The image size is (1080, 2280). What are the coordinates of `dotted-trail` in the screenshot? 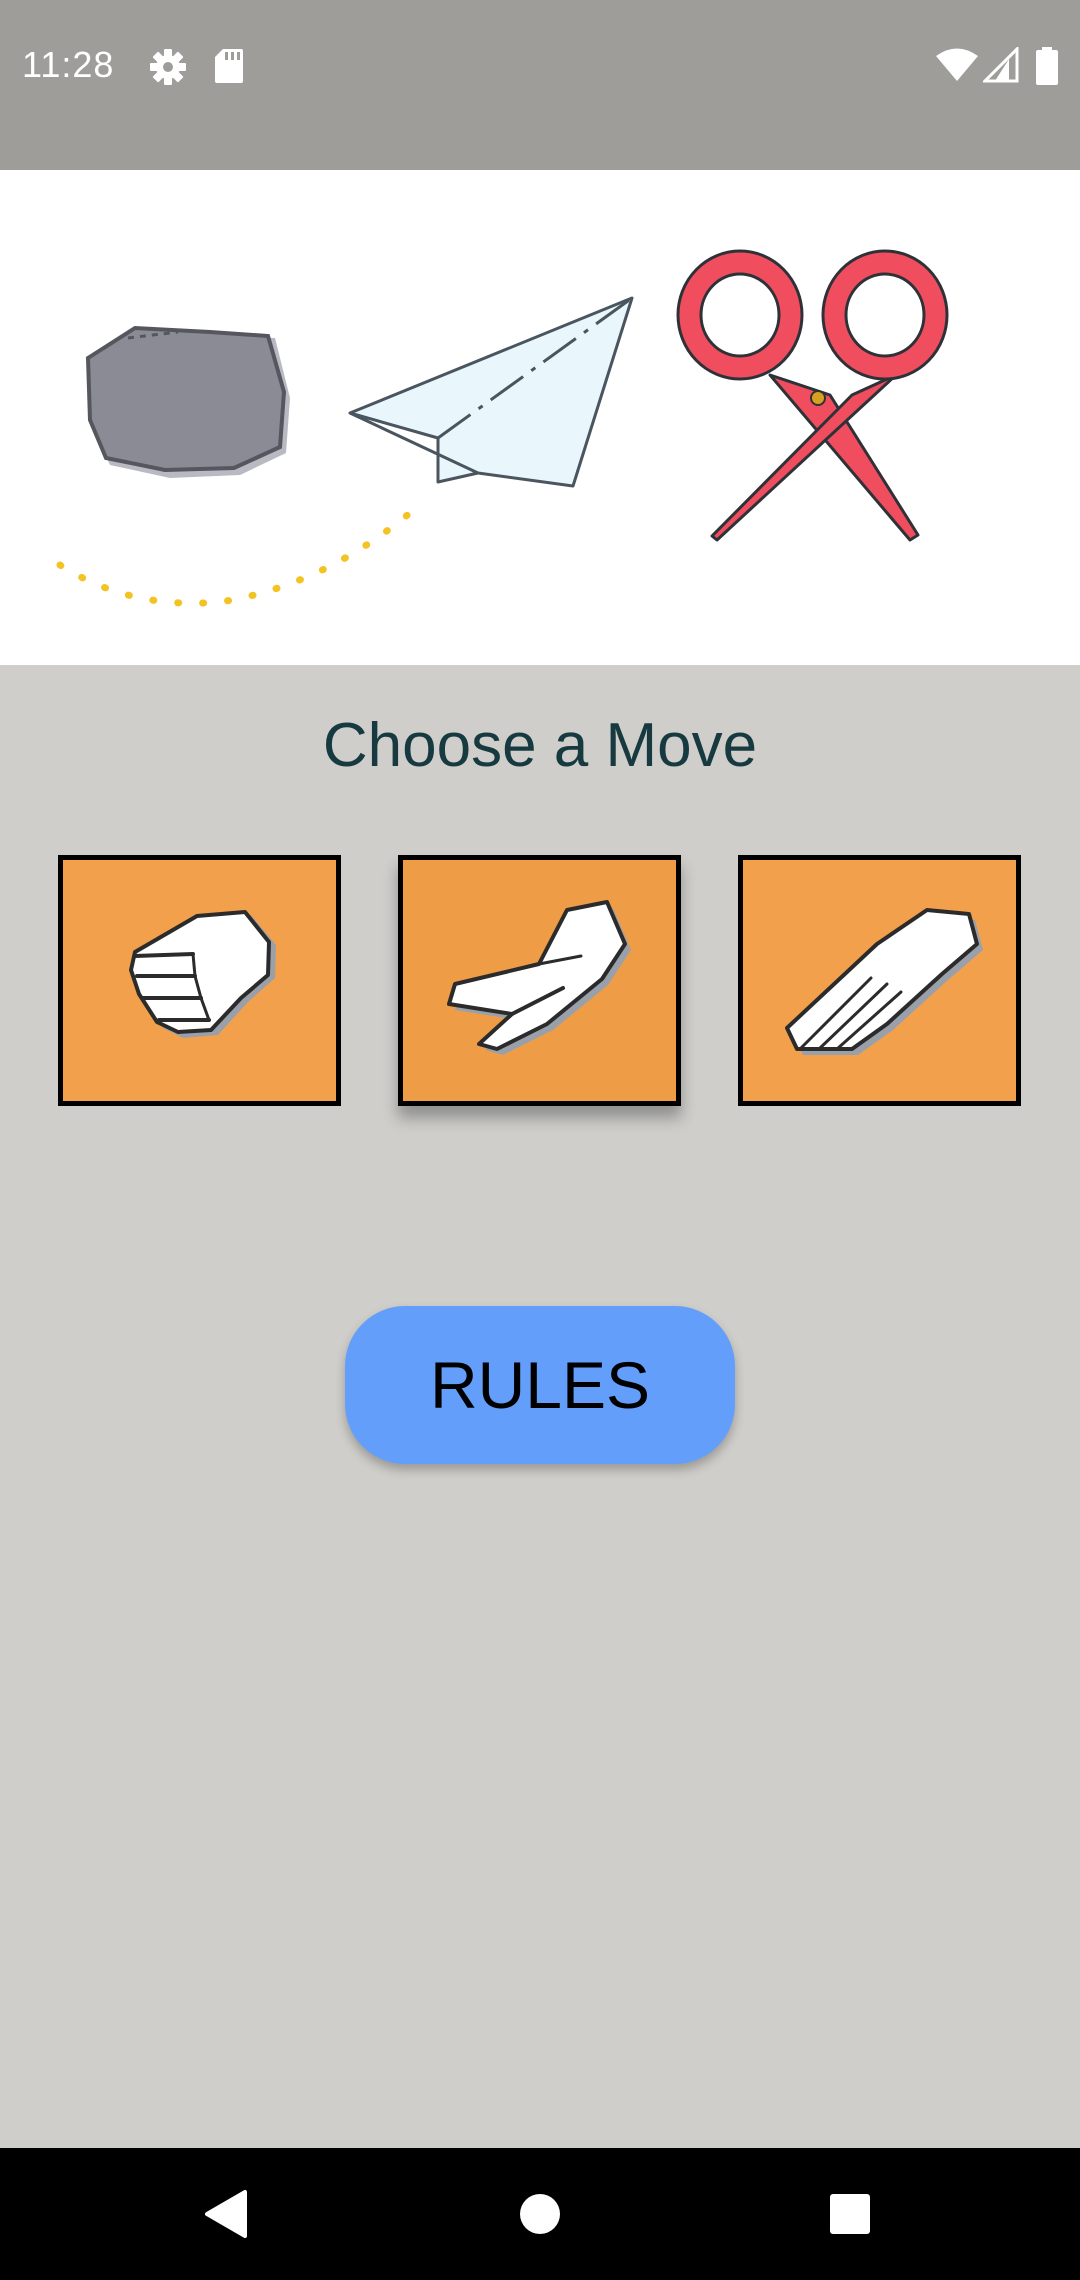 It's located at (242, 551).